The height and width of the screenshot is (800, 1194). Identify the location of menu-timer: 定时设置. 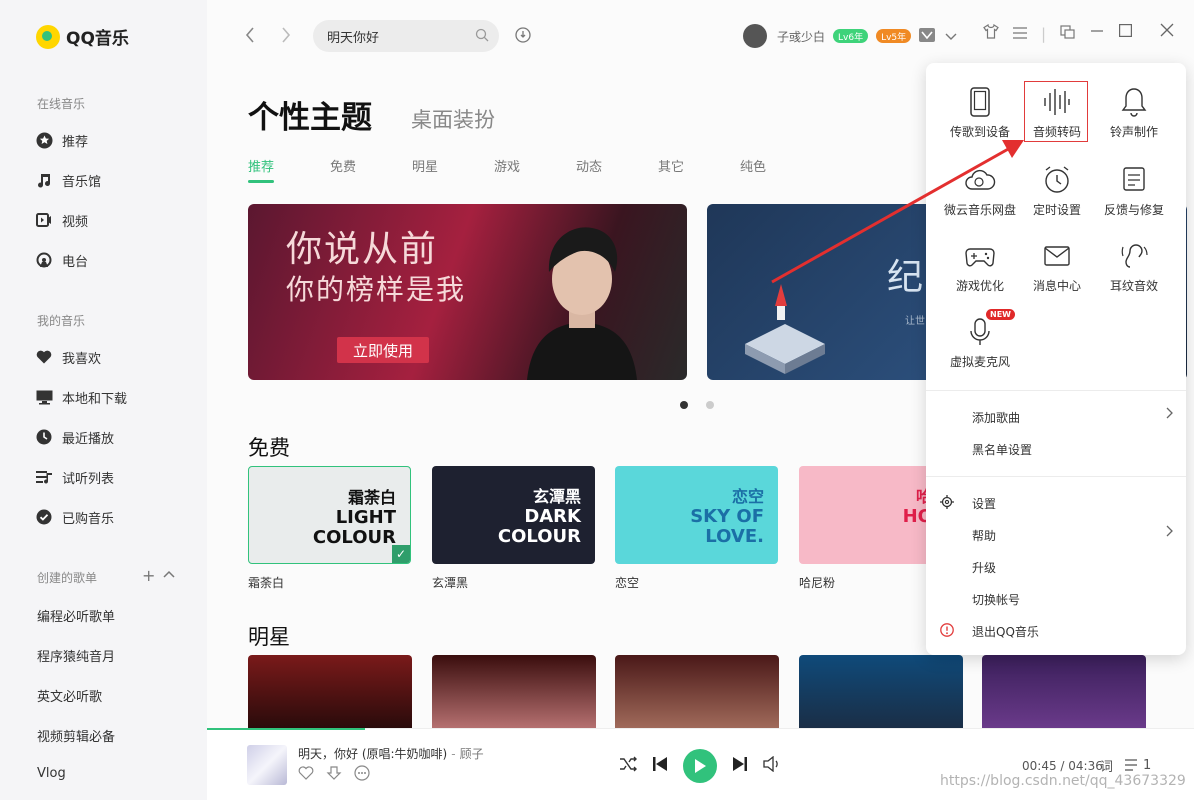
(1057, 191).